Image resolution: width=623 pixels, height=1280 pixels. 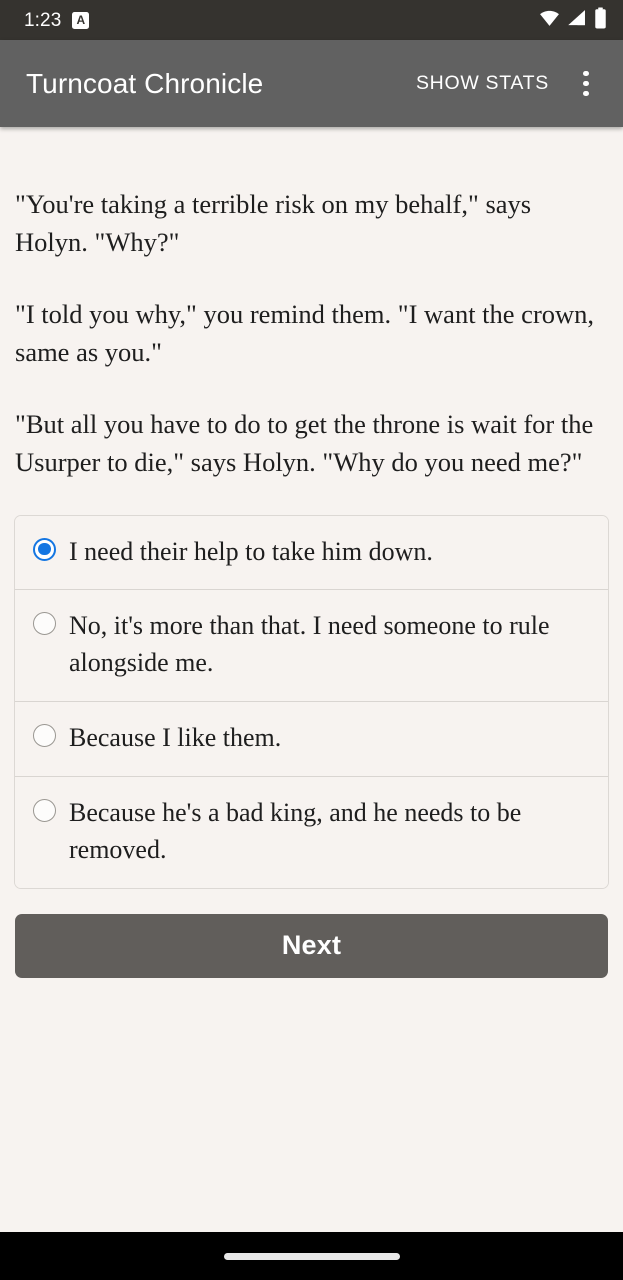 I want to click on app-notification-badge-icon: A, so click(x=81, y=20).